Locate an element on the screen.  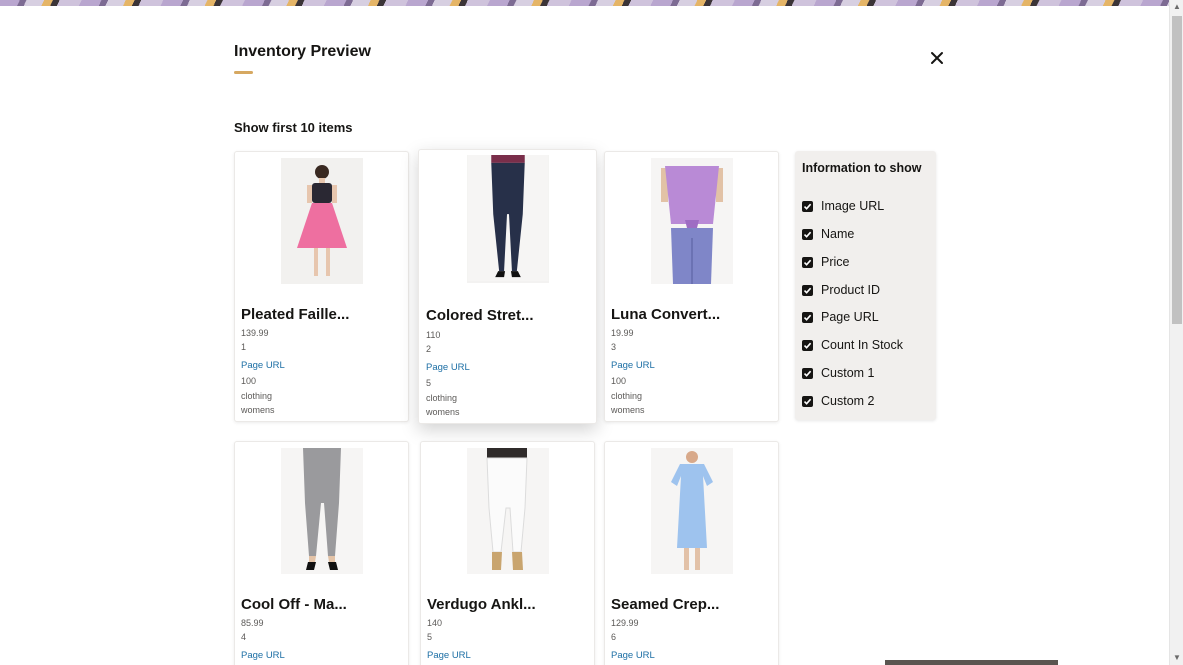
checkbox-custom-2: Custom 2 is located at coordinates (838, 401).